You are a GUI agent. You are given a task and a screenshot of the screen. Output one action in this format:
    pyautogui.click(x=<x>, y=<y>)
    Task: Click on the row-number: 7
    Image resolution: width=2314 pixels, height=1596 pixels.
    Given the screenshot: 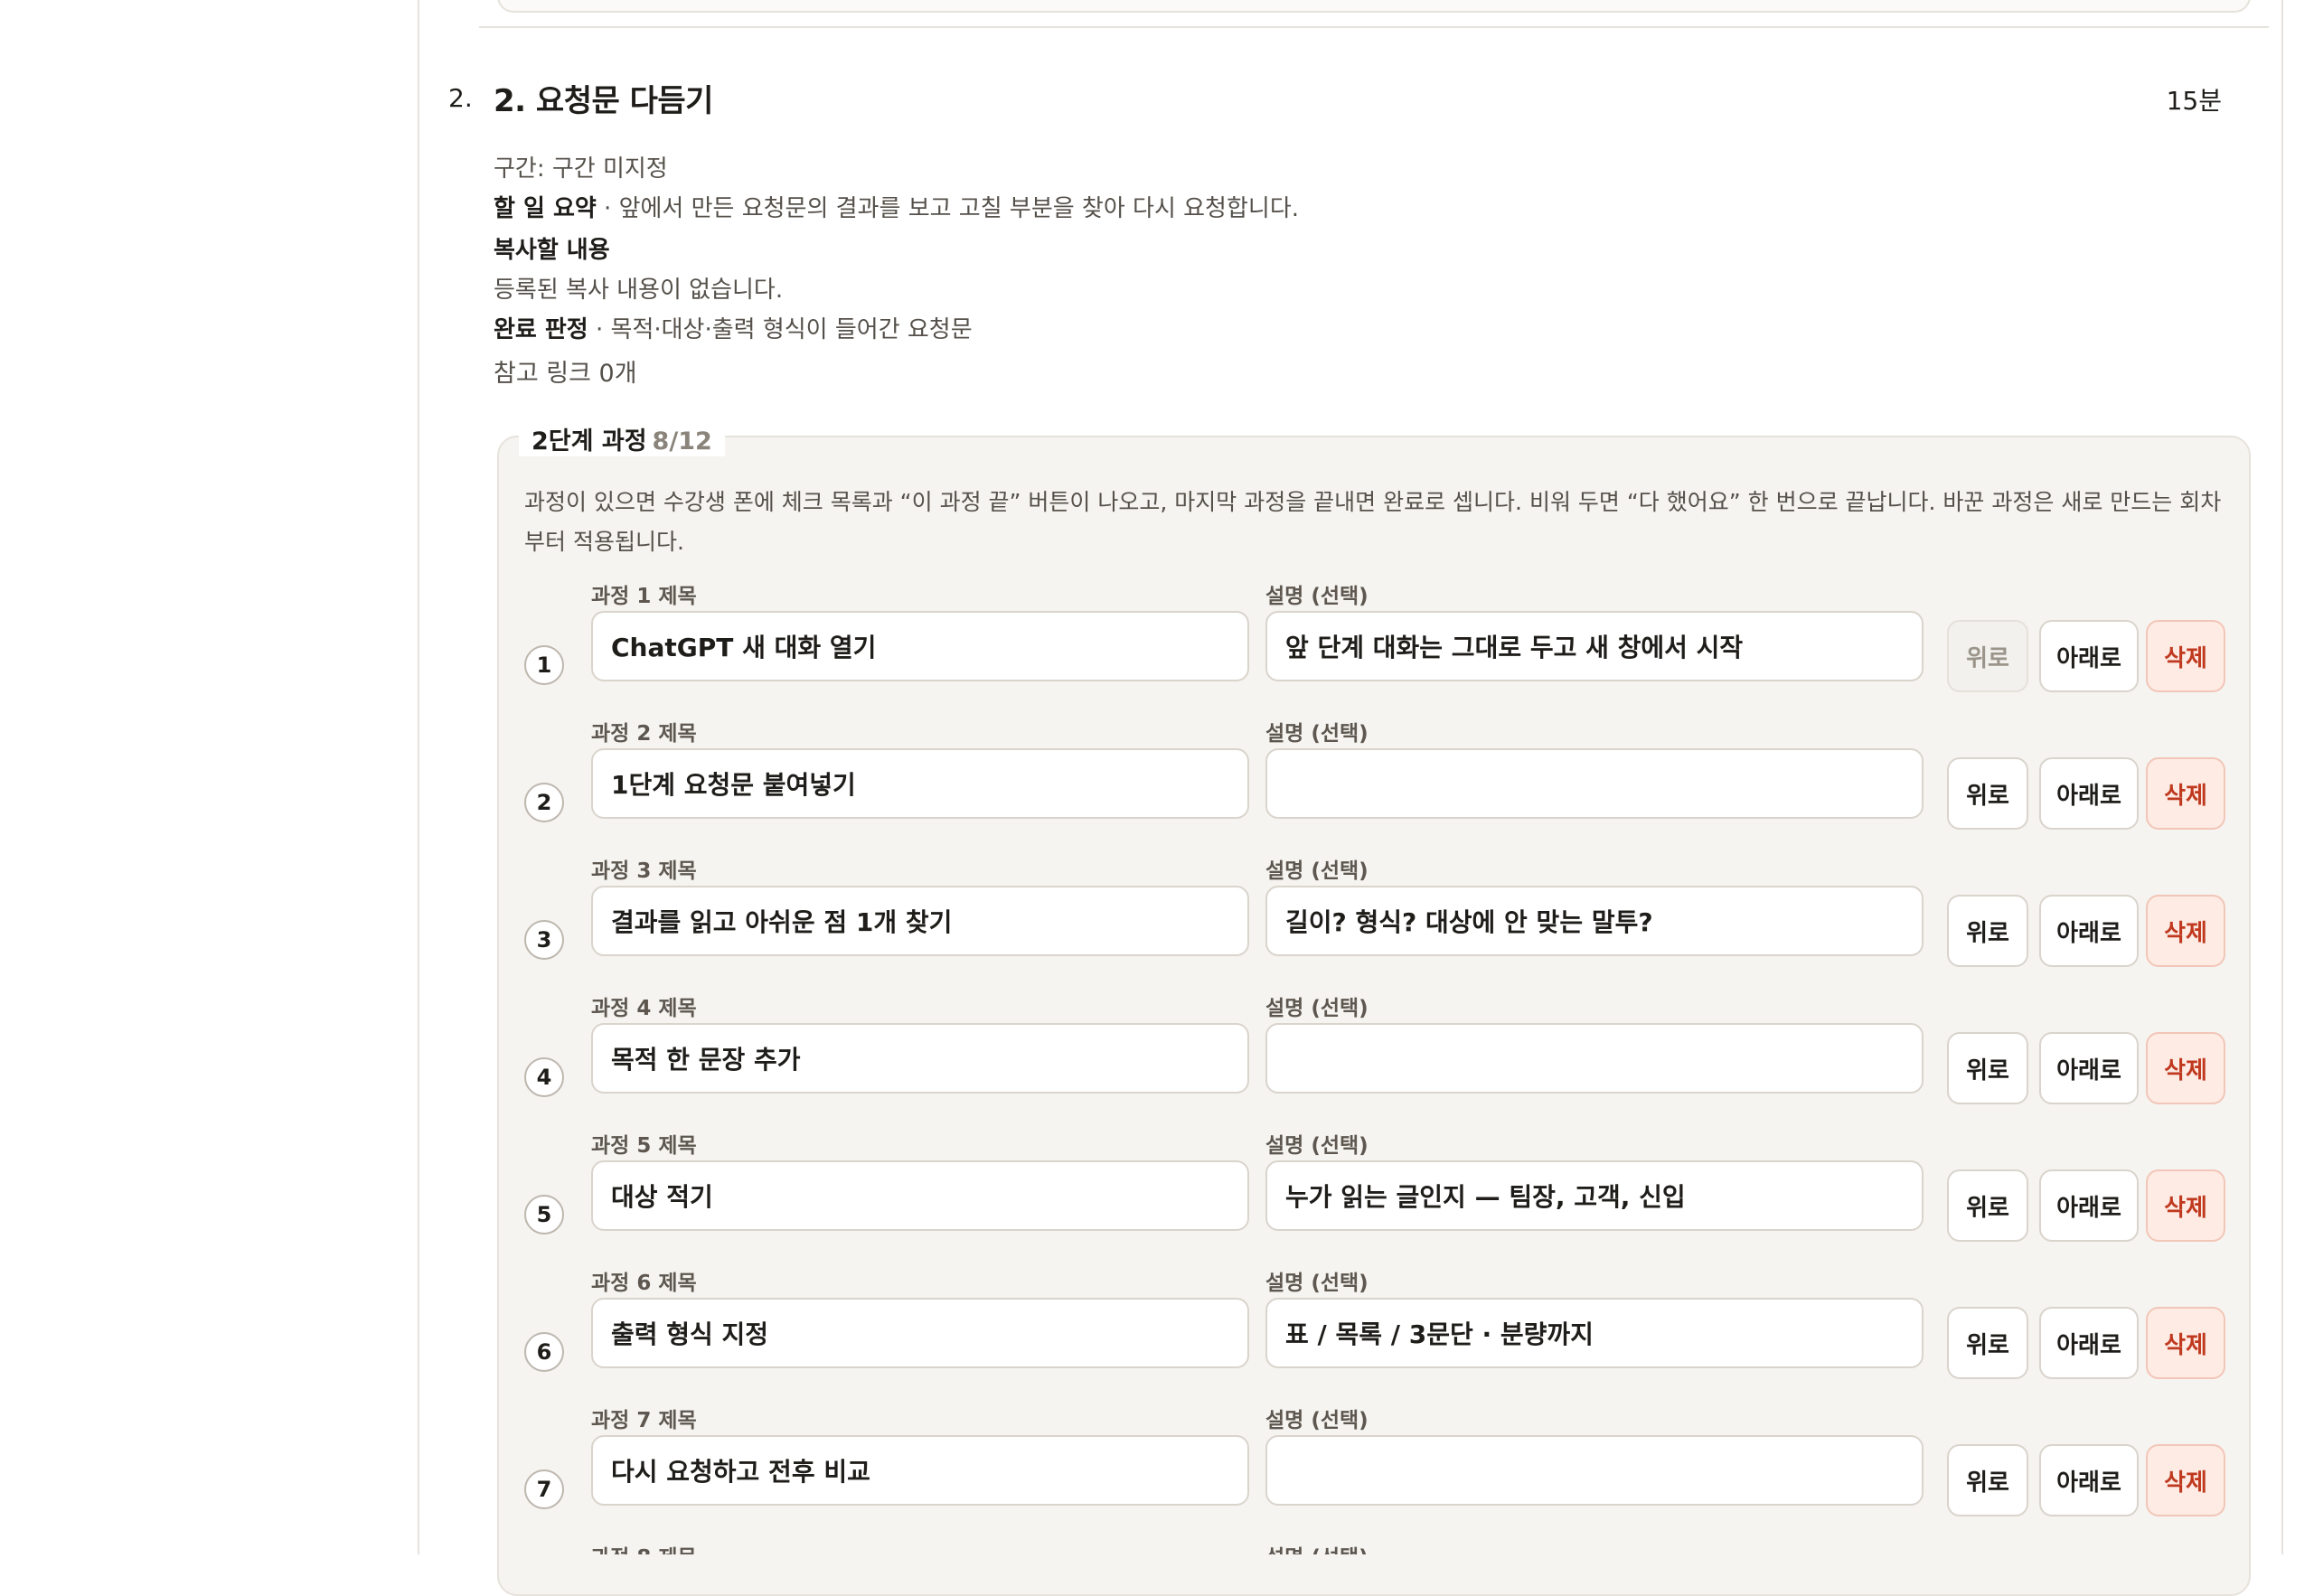 What is the action you would take?
    pyautogui.click(x=544, y=1489)
    